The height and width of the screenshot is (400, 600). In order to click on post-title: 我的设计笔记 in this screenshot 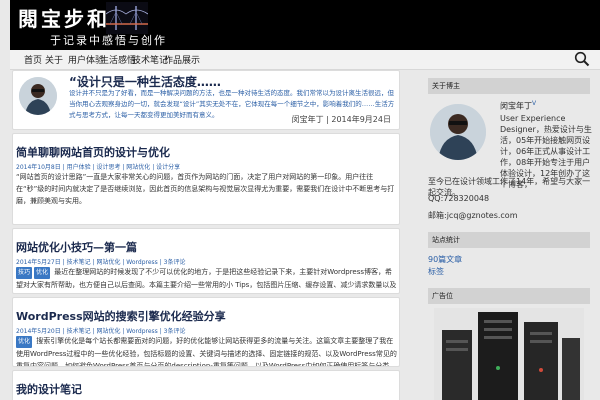, I will do `click(49, 389)`.